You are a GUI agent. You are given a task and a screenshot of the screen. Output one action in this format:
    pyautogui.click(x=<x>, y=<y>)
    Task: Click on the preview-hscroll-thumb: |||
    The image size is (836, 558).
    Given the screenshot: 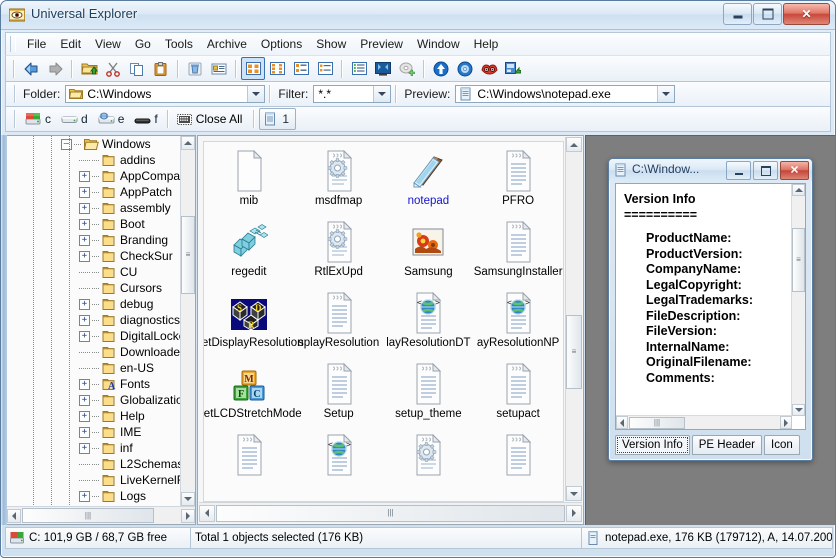 What is the action you would take?
    pyautogui.click(x=657, y=422)
    